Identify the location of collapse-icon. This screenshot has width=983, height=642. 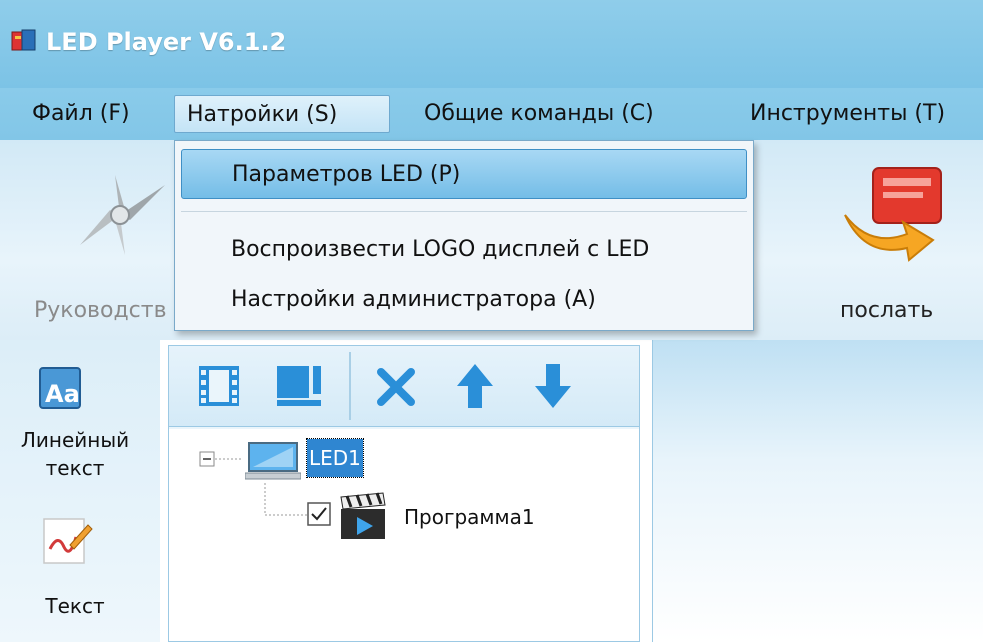
(207, 459).